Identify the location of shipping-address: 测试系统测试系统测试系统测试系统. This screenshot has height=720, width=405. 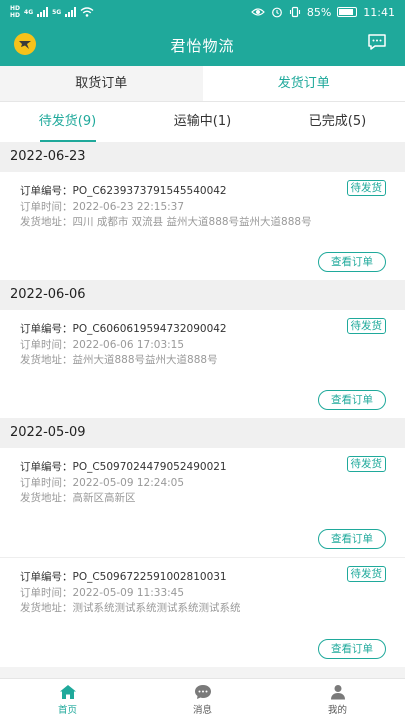
(156, 608).